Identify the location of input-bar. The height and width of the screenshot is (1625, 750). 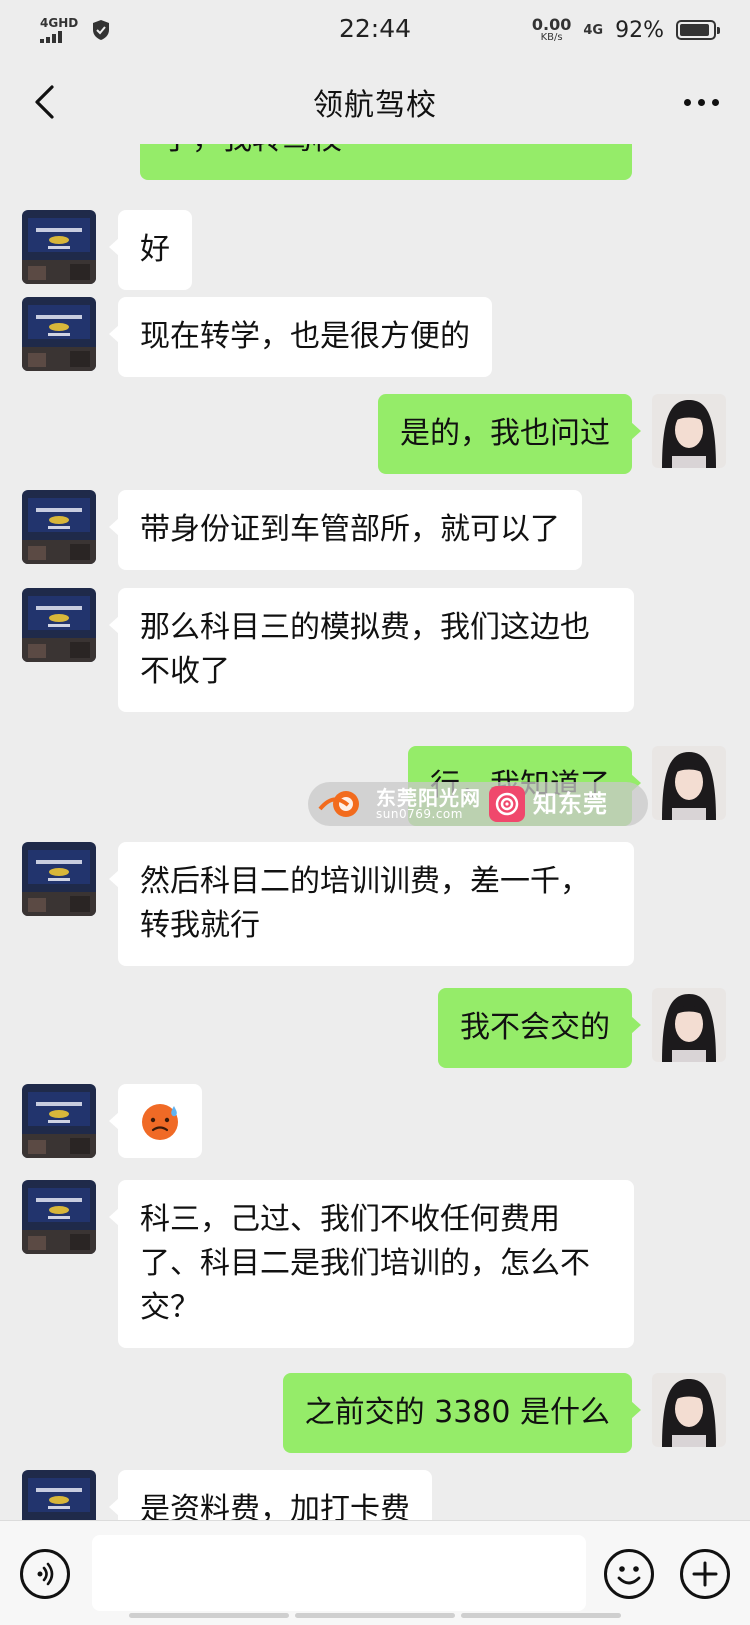
(375, 1572).